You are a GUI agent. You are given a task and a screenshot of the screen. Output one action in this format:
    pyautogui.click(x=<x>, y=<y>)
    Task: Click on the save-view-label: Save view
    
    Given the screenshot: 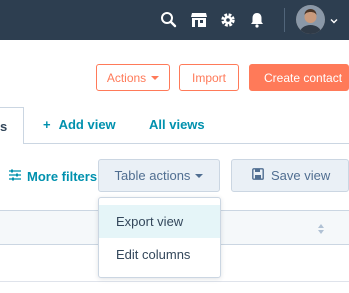 What is the action you would take?
    pyautogui.click(x=301, y=175)
    